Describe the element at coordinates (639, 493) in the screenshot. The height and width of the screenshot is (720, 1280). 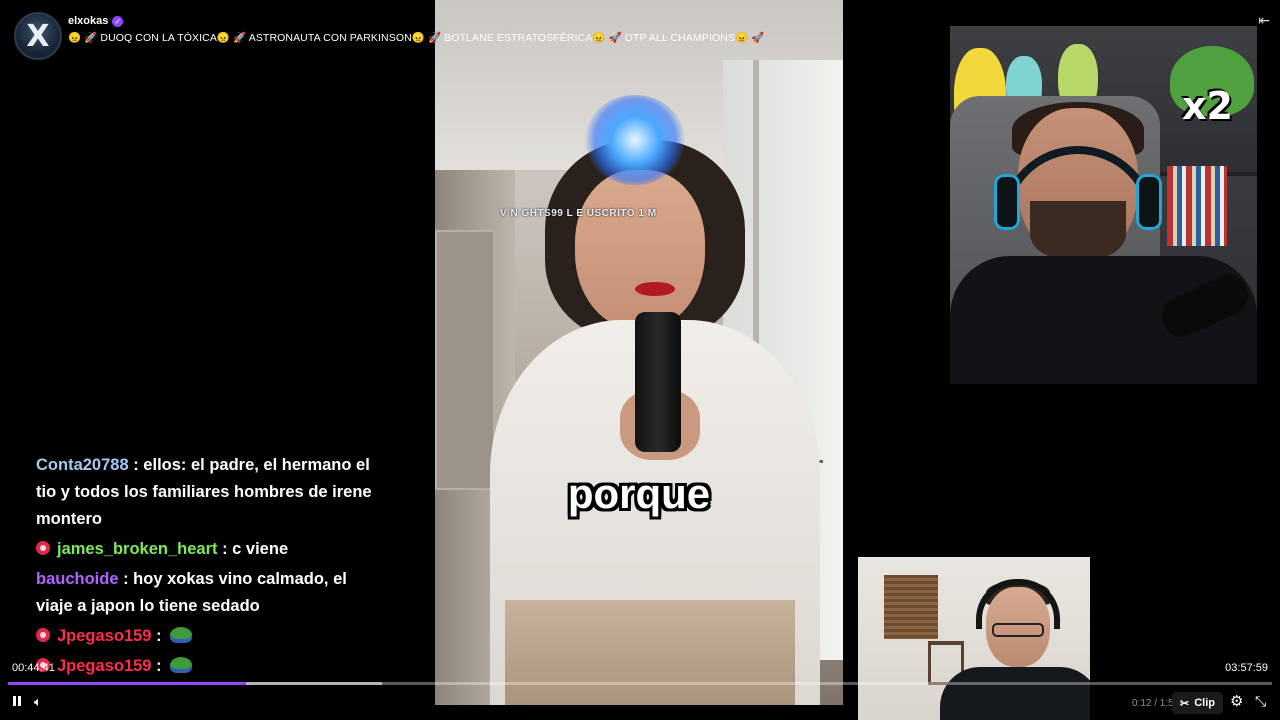
I see `video-caption: porque` at that location.